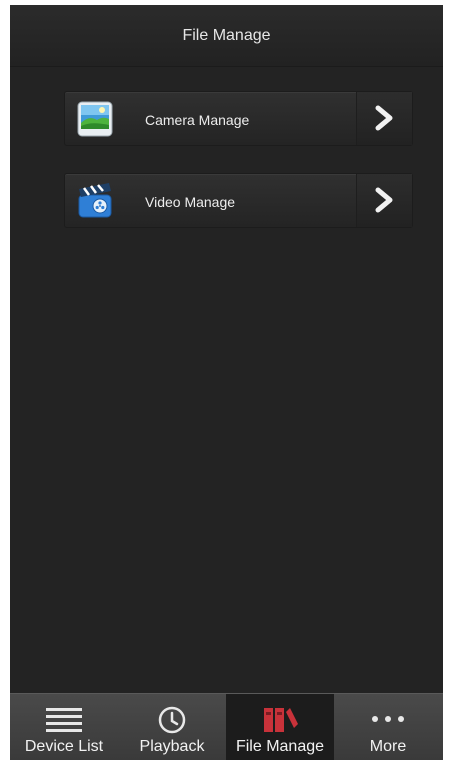  Describe the element at coordinates (197, 120) in the screenshot. I see `camera-manage-label: Camera Manage` at that location.